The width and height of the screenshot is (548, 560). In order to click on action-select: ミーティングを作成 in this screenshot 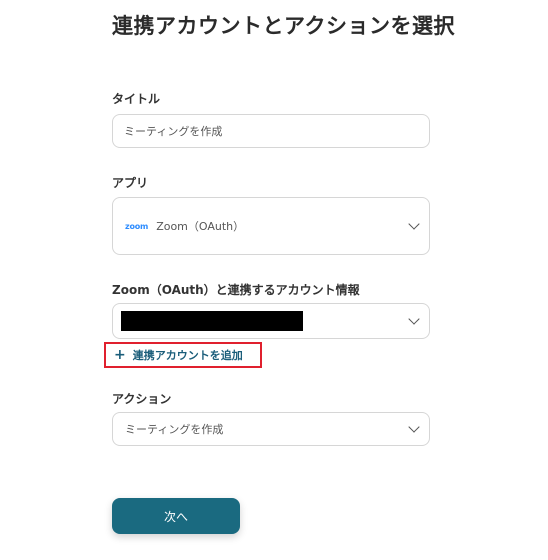, I will do `click(271, 429)`.